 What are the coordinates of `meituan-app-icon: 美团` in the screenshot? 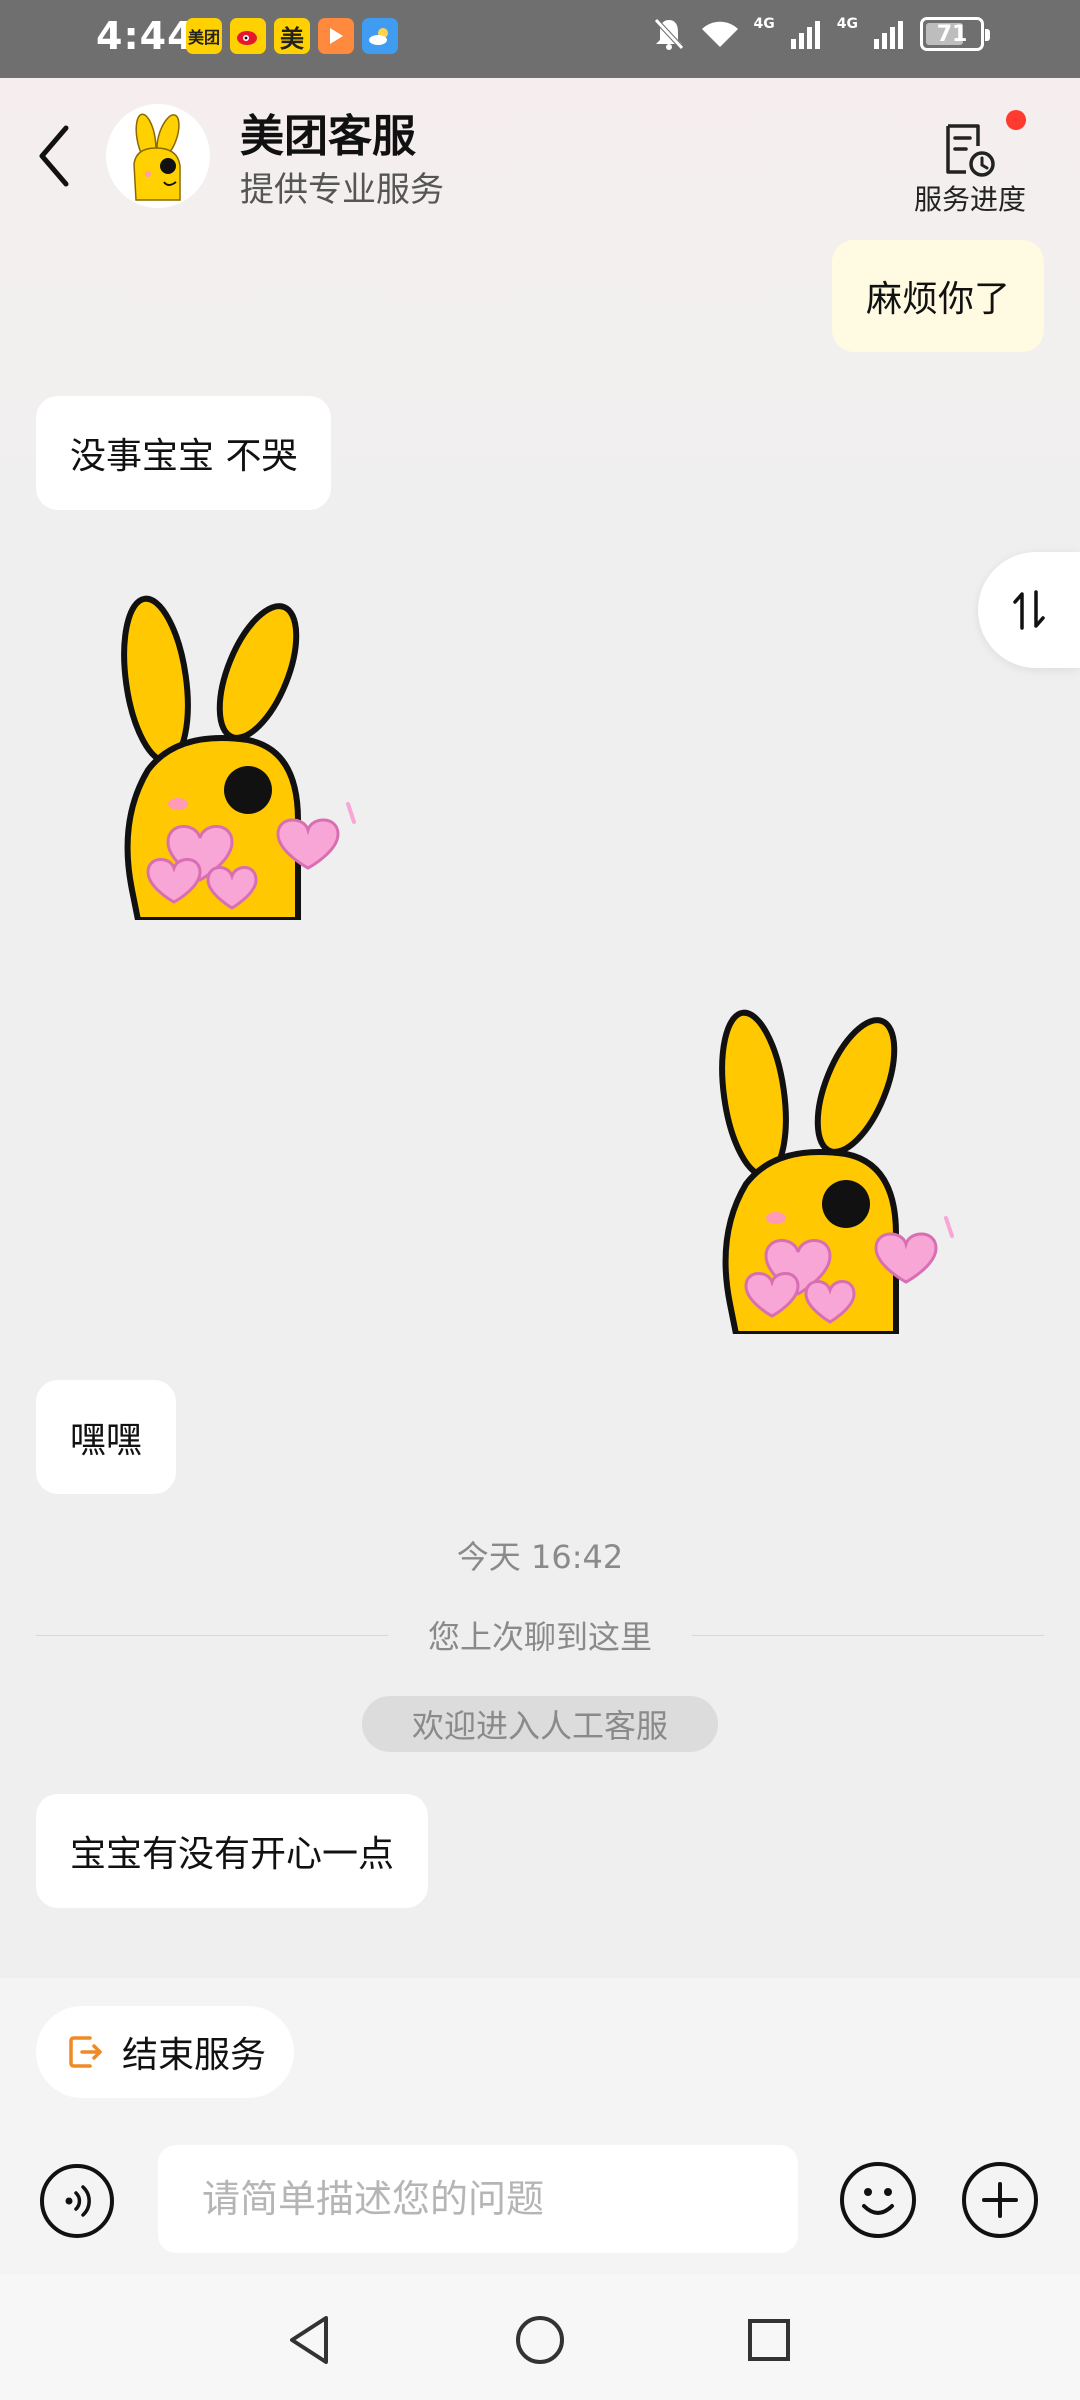 It's located at (204, 36).